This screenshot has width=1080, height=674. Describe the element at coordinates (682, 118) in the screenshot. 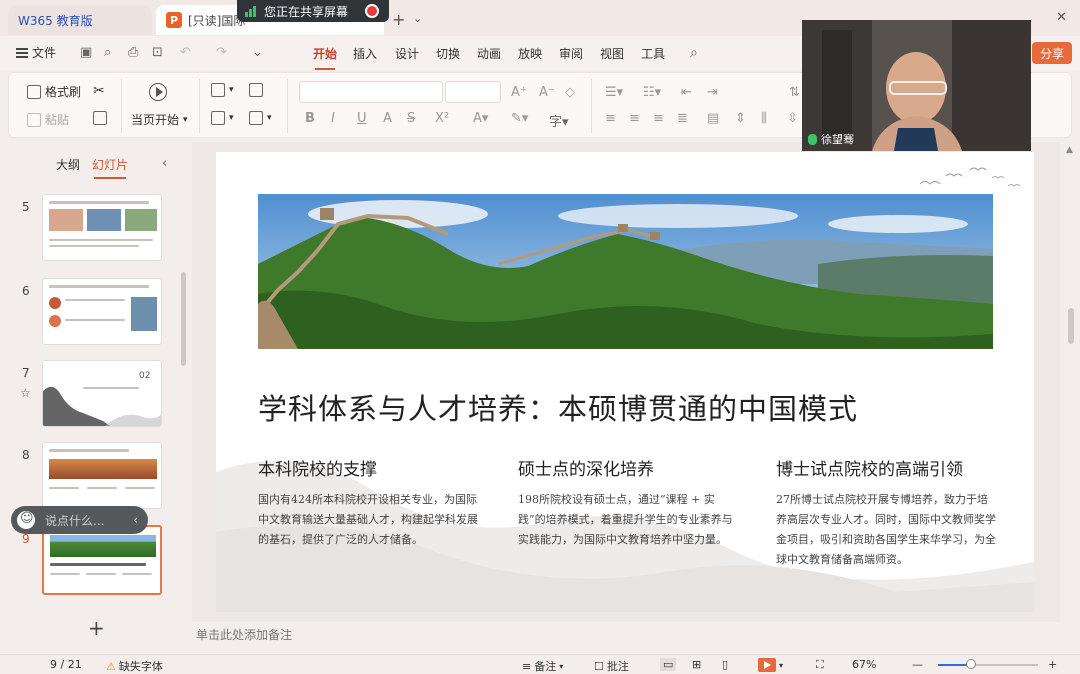

I see `justify-icon: ≣` at that location.